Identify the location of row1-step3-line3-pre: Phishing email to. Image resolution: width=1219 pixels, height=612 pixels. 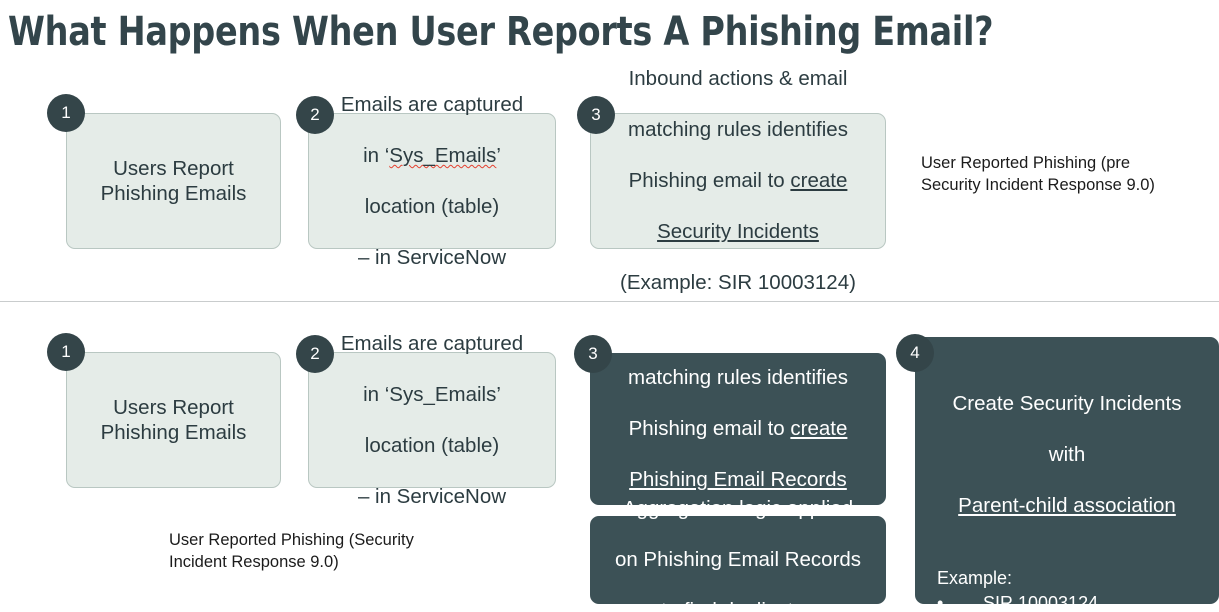
(709, 181).